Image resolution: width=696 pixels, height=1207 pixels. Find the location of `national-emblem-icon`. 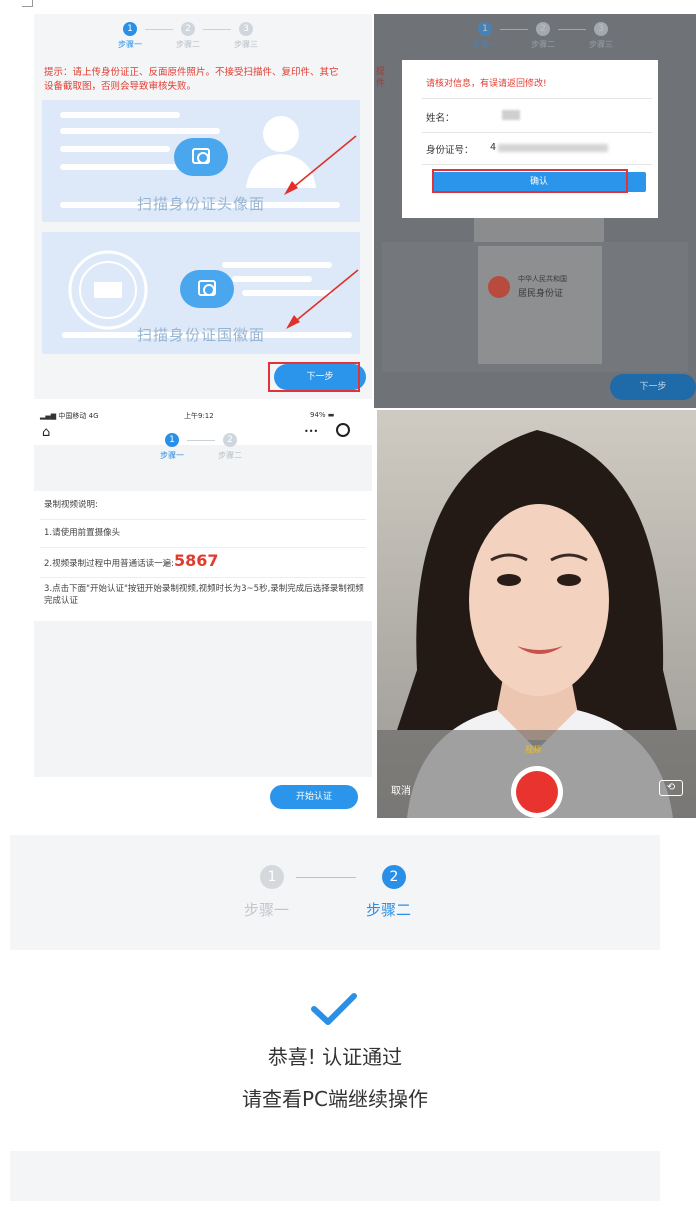

national-emblem-icon is located at coordinates (108, 290).